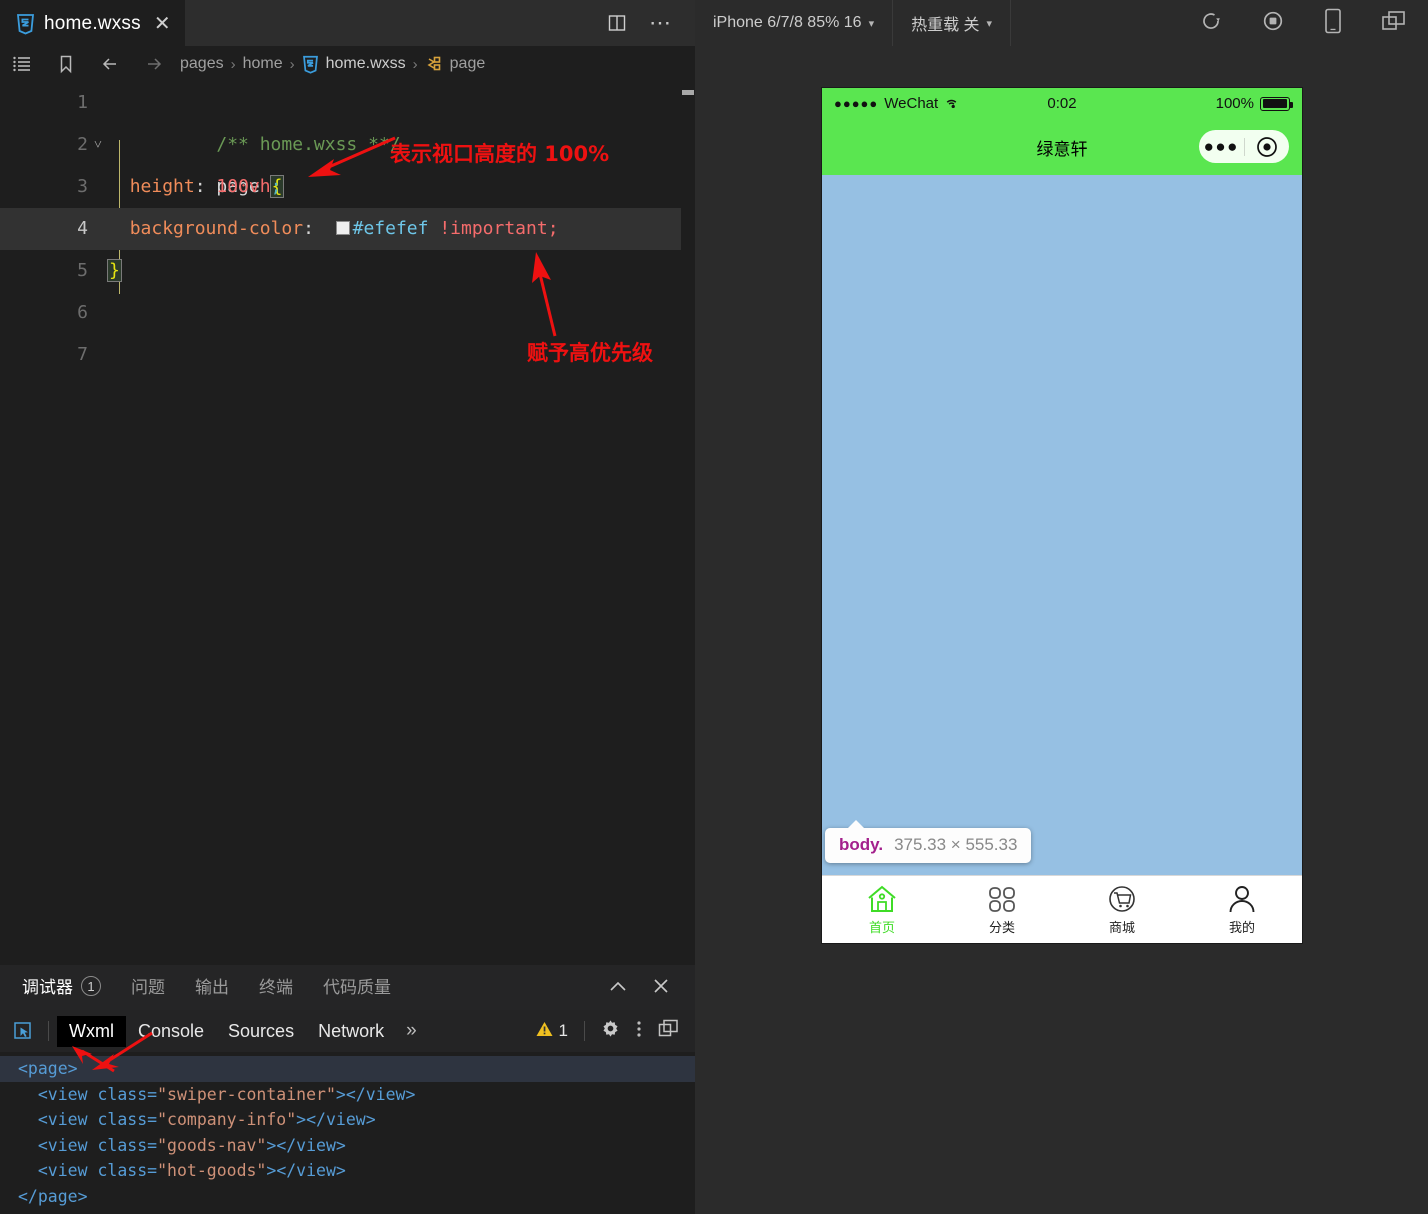 Image resolution: width=1428 pixels, height=1214 pixels. Describe the element at coordinates (1267, 147) in the screenshot. I see `capsule-target-icon` at that location.